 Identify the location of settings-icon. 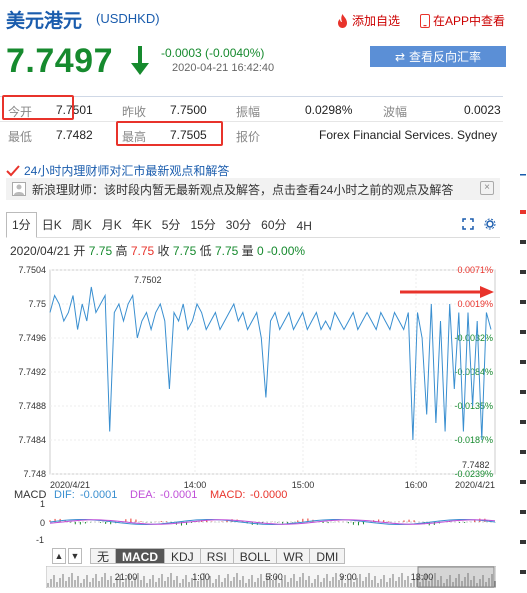
(490, 224).